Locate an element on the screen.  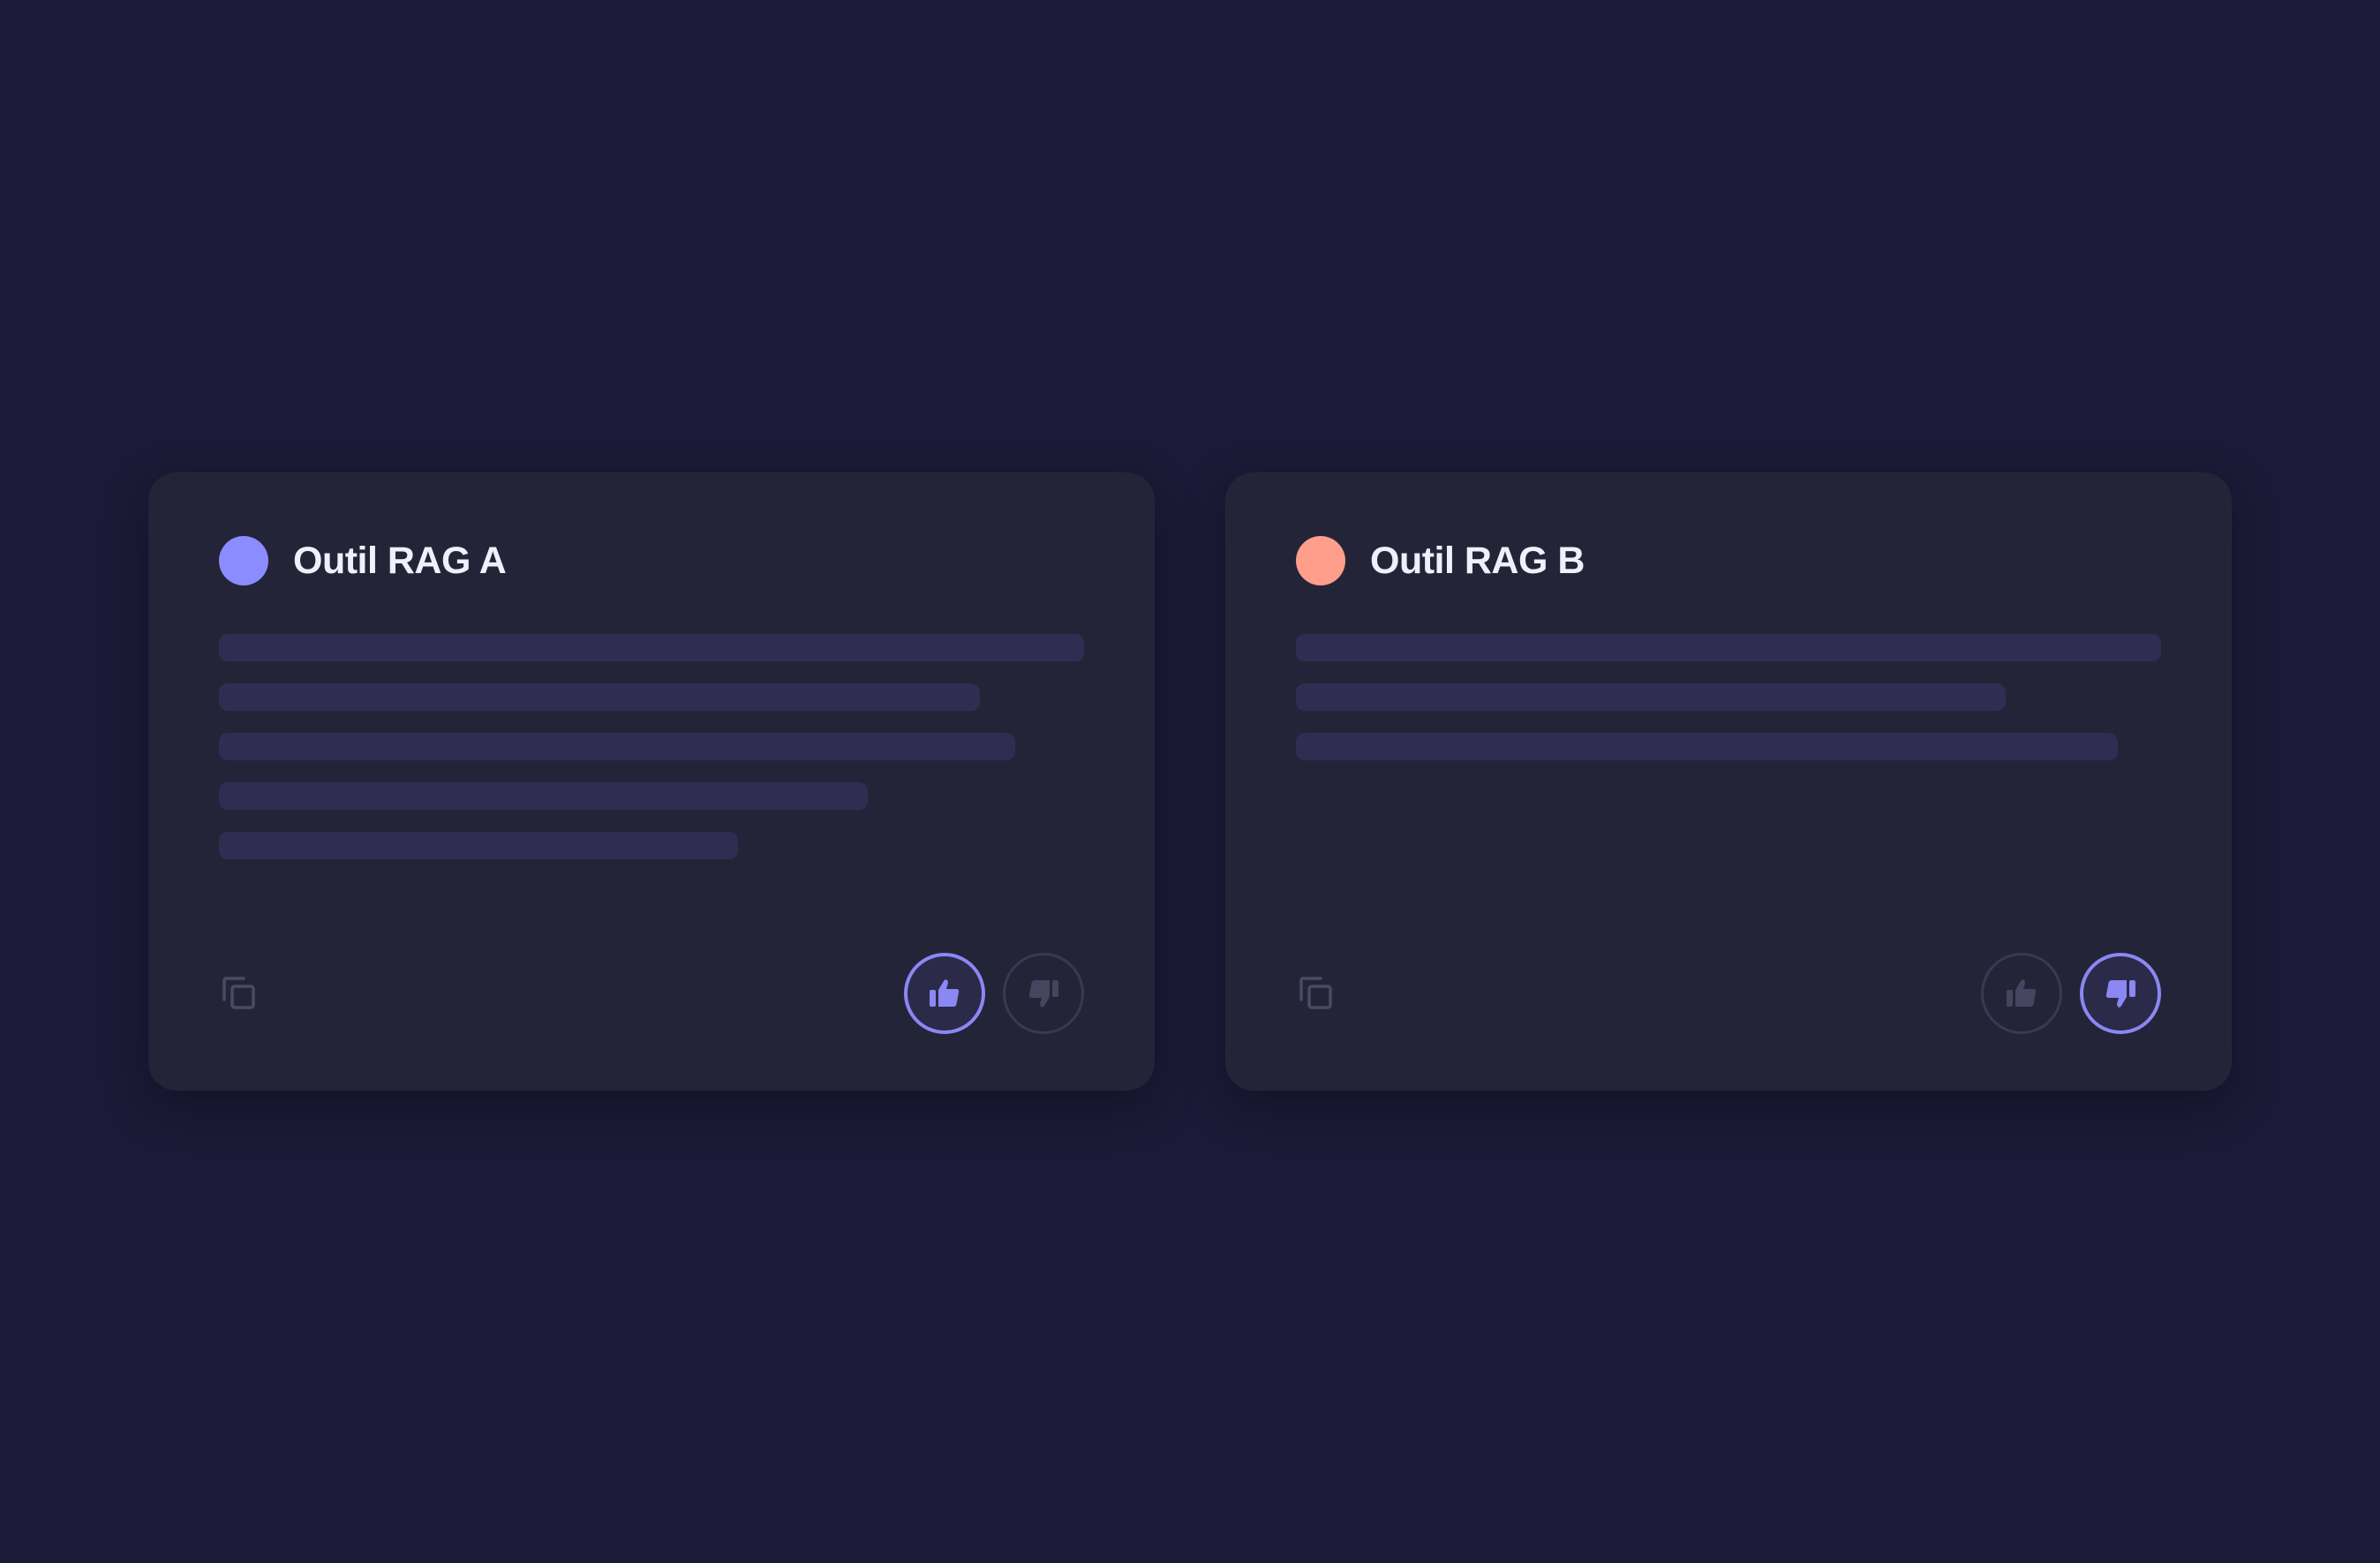
card-title: Outil RAG B is located at coordinates (1477, 561).